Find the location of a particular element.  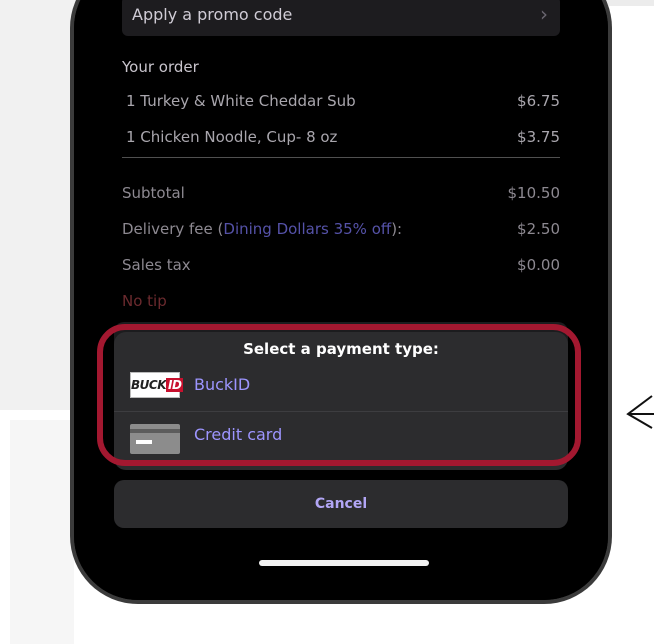

order-item: 1 Turkey & White Cheddar Sub $6.75 is located at coordinates (346, 101).